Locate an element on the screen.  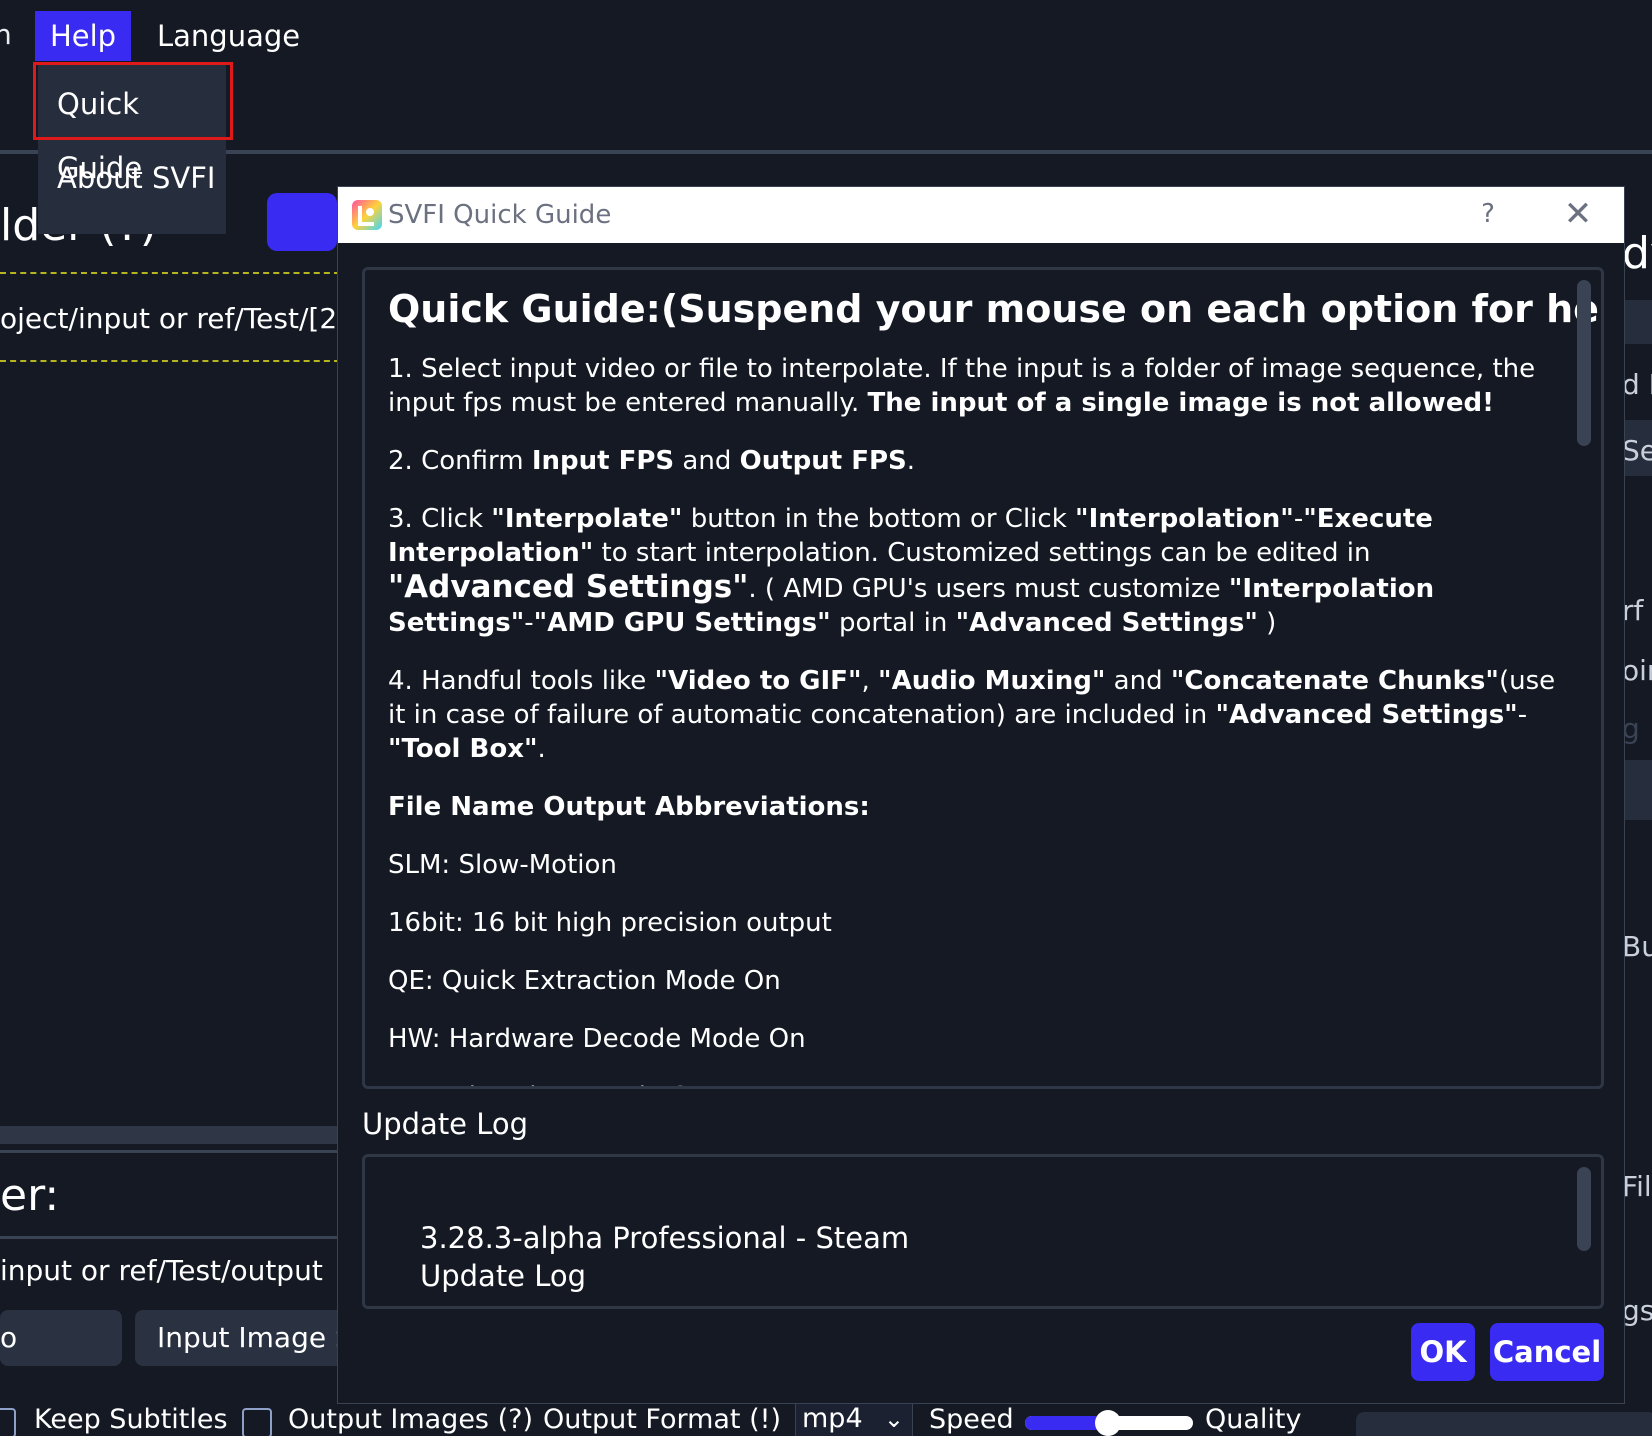
output-images-checkbox is located at coordinates (257, 1422).